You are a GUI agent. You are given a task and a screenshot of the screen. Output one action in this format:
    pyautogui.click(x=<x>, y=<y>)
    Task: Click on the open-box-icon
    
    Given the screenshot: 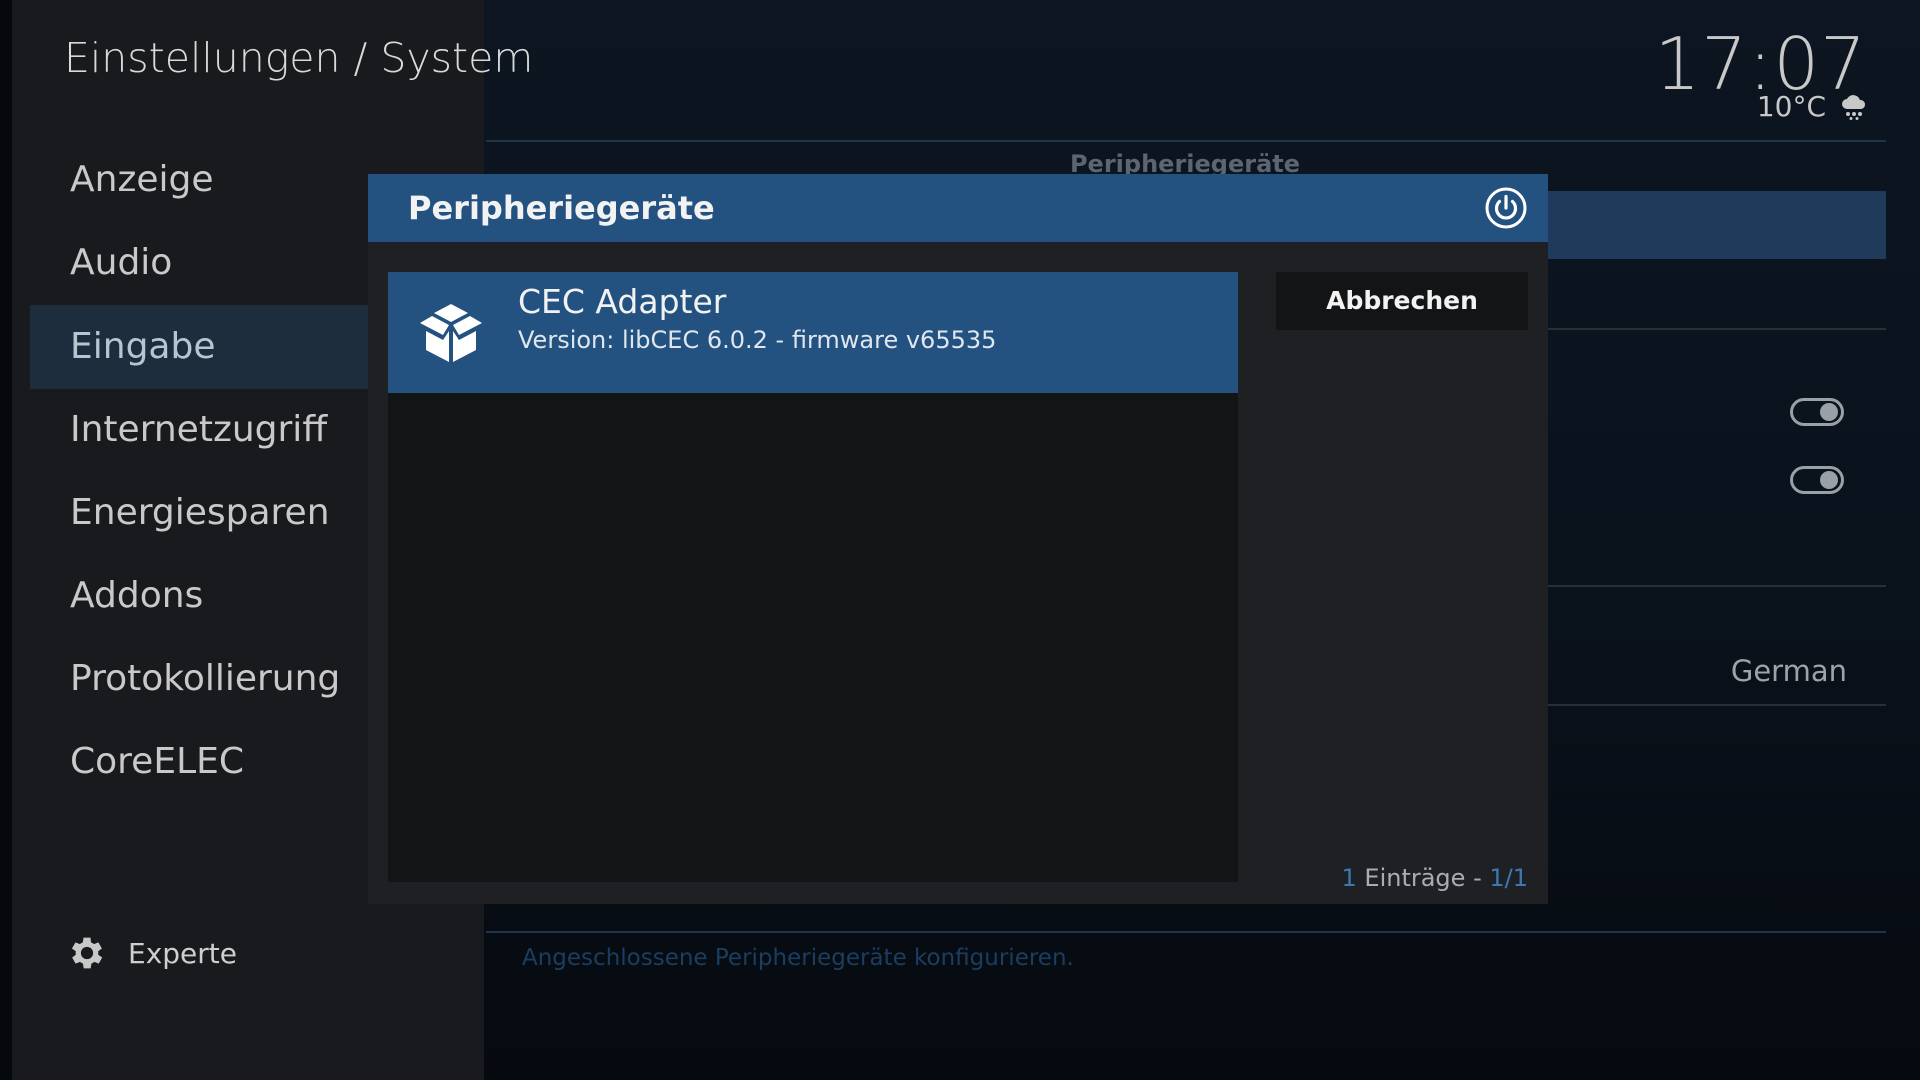 What is the action you would take?
    pyautogui.click(x=451, y=333)
    